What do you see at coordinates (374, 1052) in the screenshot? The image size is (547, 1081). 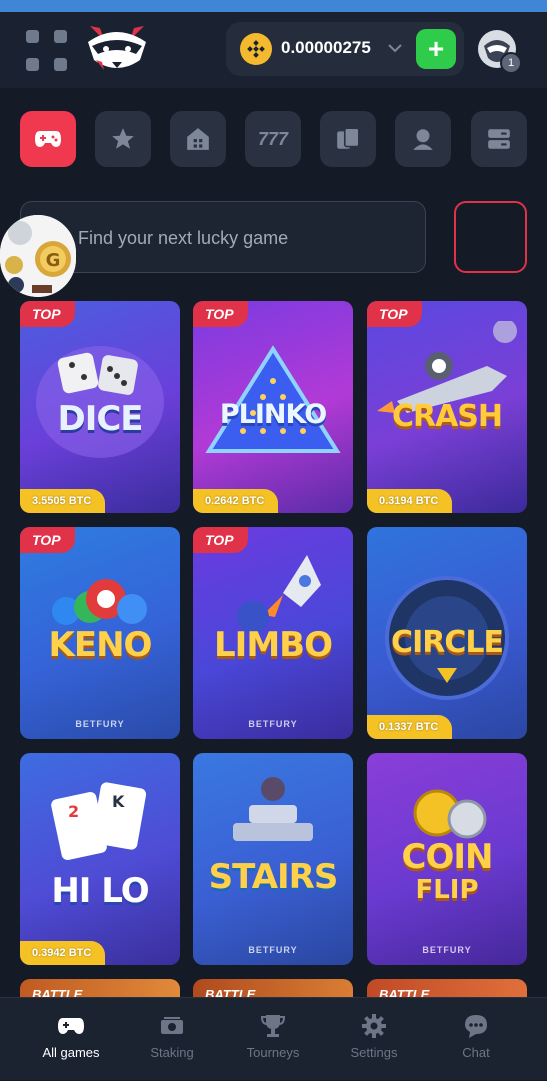 I see `nav-label: Settings` at bounding box center [374, 1052].